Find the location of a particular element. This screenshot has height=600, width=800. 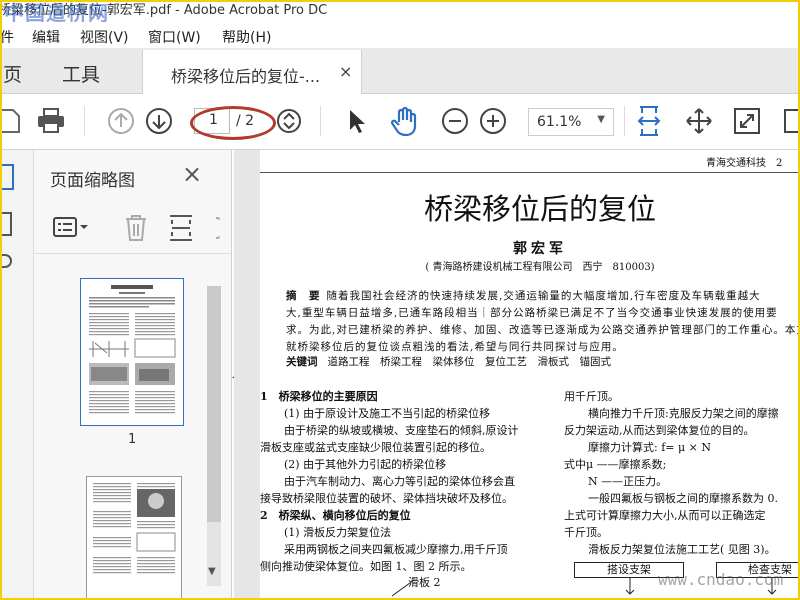

thumbnail-options-icon is located at coordinates (71, 230).